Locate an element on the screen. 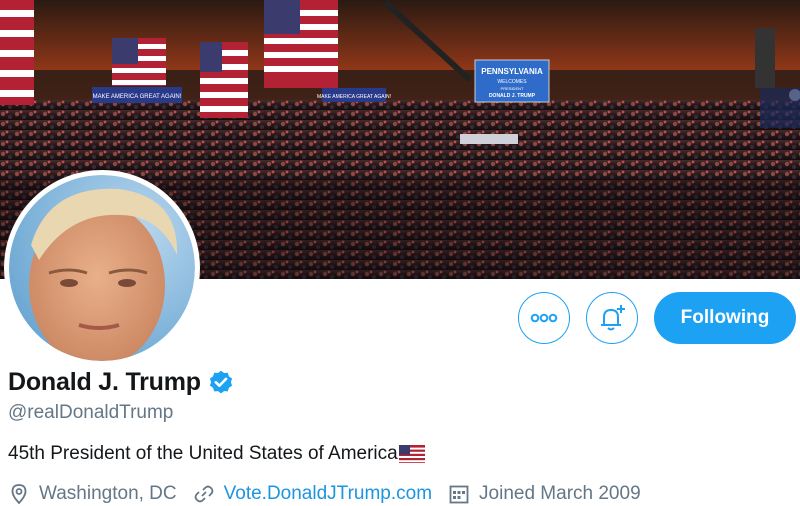 The height and width of the screenshot is (506, 800). location-pin-icon is located at coordinates (19, 494).